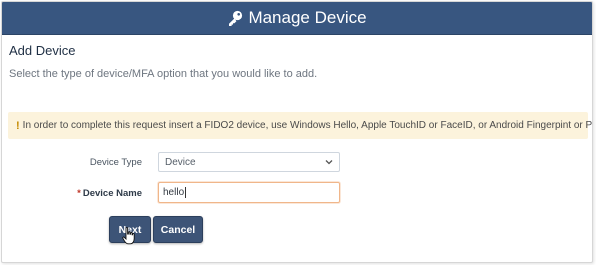  What do you see at coordinates (174, 192) in the screenshot?
I see `device-name-value: hello` at bounding box center [174, 192].